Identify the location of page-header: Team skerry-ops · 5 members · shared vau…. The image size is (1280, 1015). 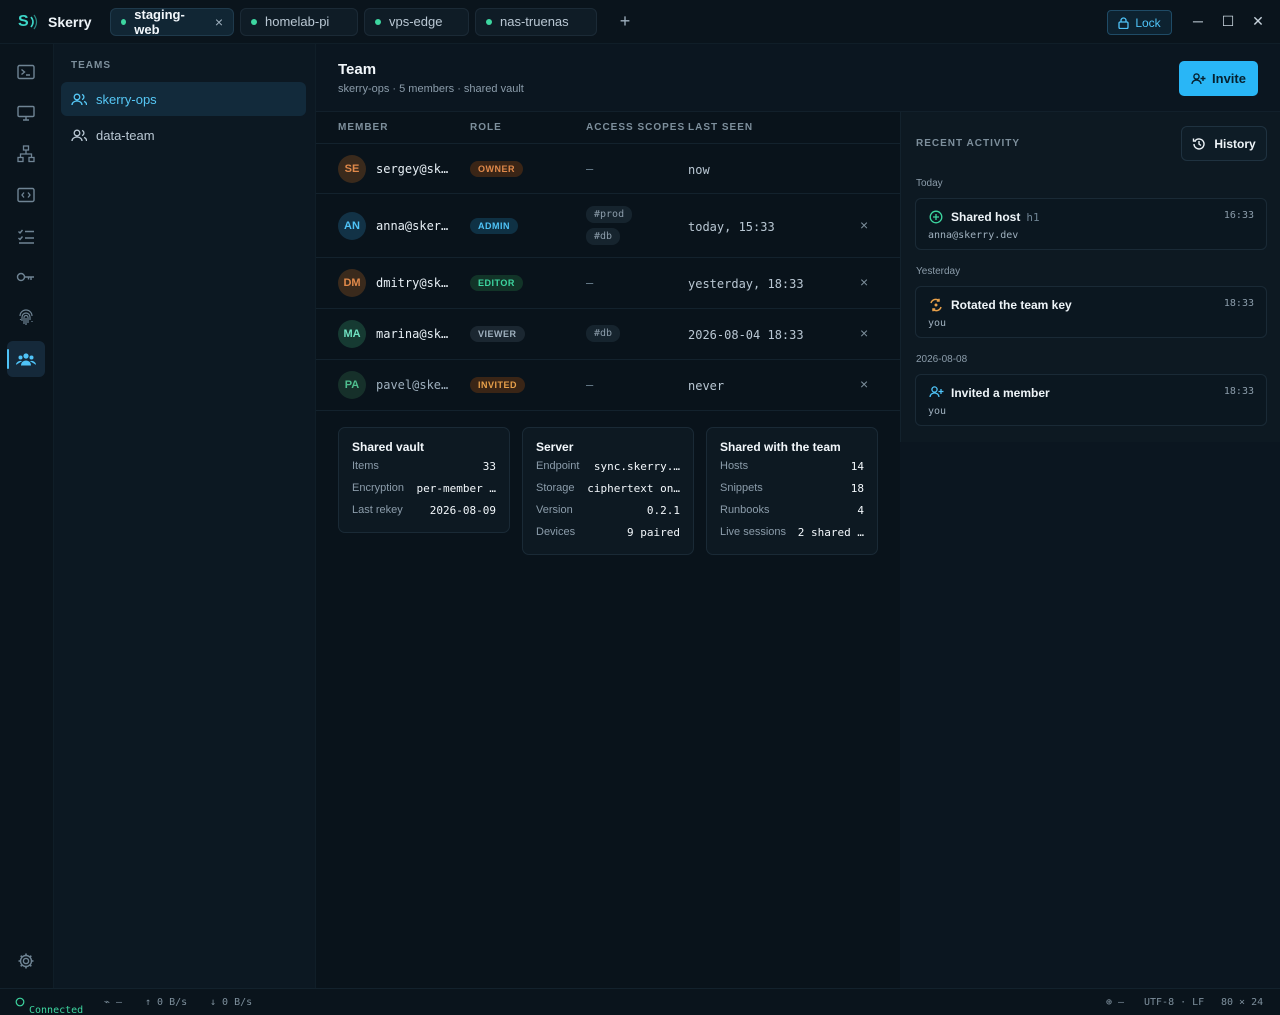
(798, 78).